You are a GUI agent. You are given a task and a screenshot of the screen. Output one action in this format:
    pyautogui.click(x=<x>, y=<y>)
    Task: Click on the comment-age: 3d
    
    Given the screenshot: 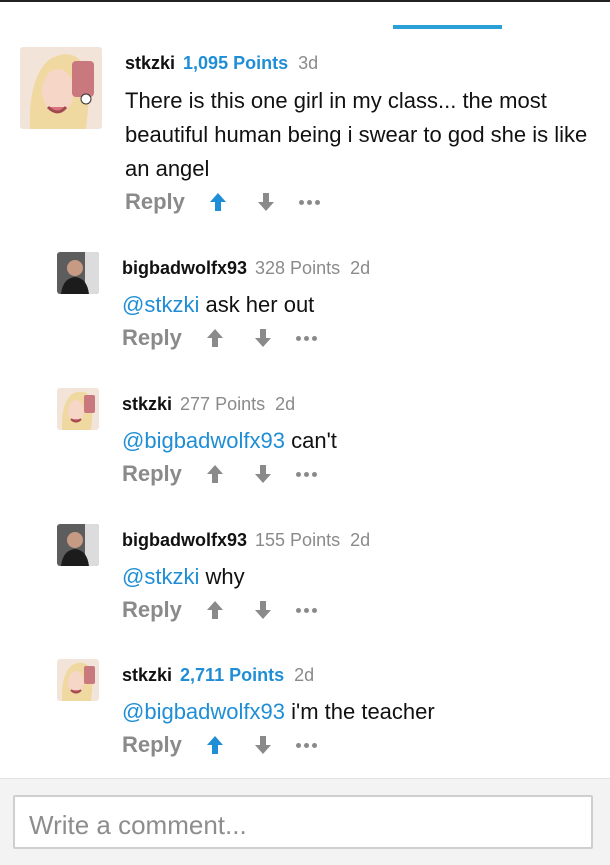 What is the action you would take?
    pyautogui.click(x=308, y=63)
    